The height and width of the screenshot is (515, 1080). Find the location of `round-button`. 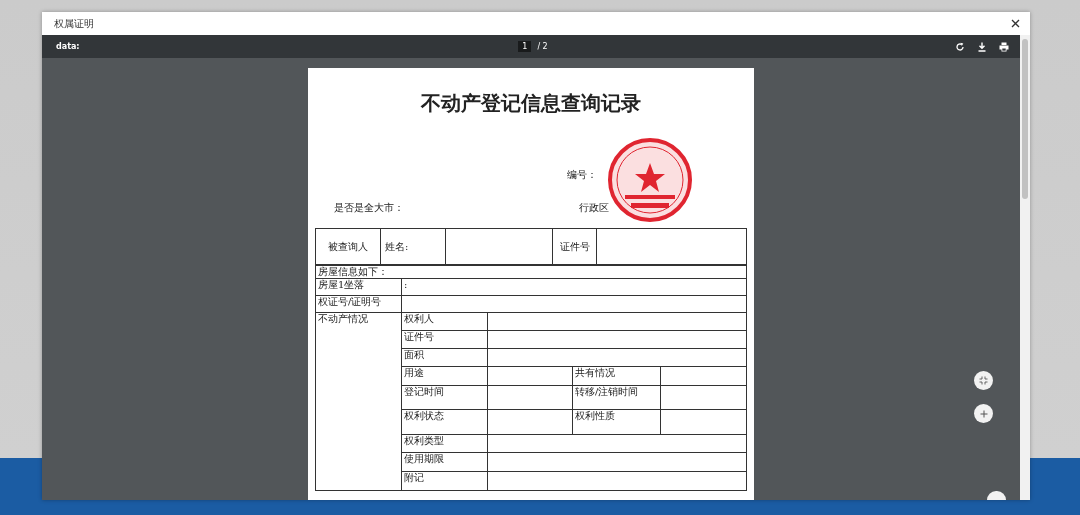

round-button is located at coordinates (996, 495).